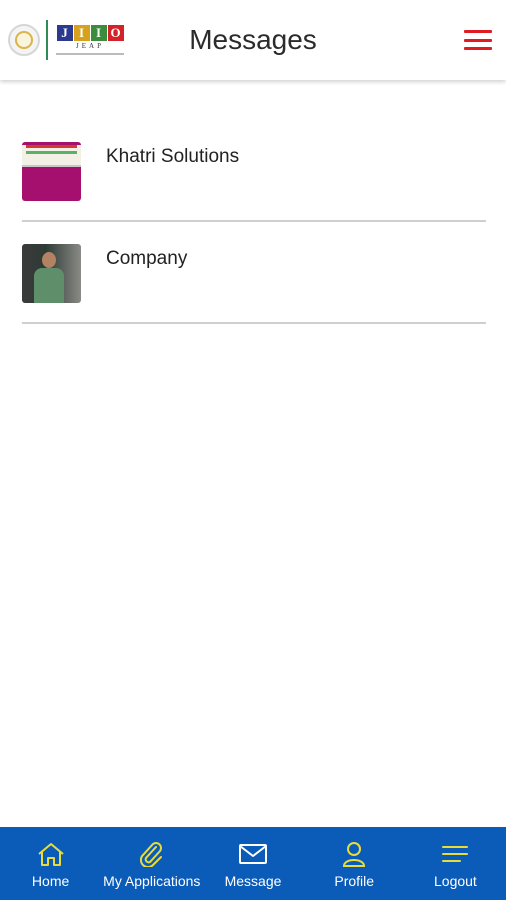 This screenshot has width=506, height=900. I want to click on paperclip-icon, so click(150, 854).